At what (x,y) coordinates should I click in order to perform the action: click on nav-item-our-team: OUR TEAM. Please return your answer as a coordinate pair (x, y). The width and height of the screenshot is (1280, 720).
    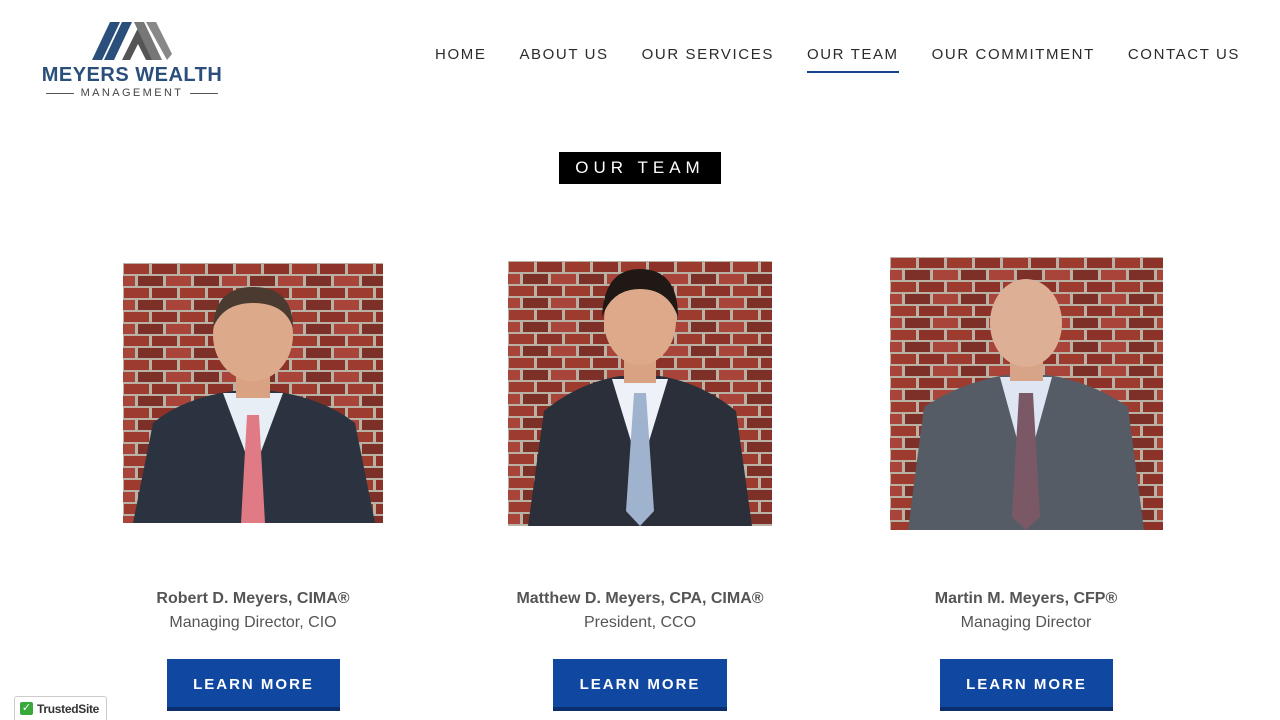
    Looking at the image, I should click on (852, 59).